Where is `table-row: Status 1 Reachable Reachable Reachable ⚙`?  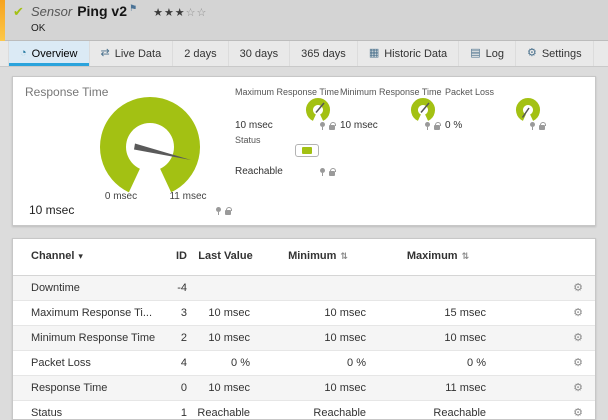 table-row: Status 1 Reachable Reachable Reachable ⚙ is located at coordinates (304, 409).